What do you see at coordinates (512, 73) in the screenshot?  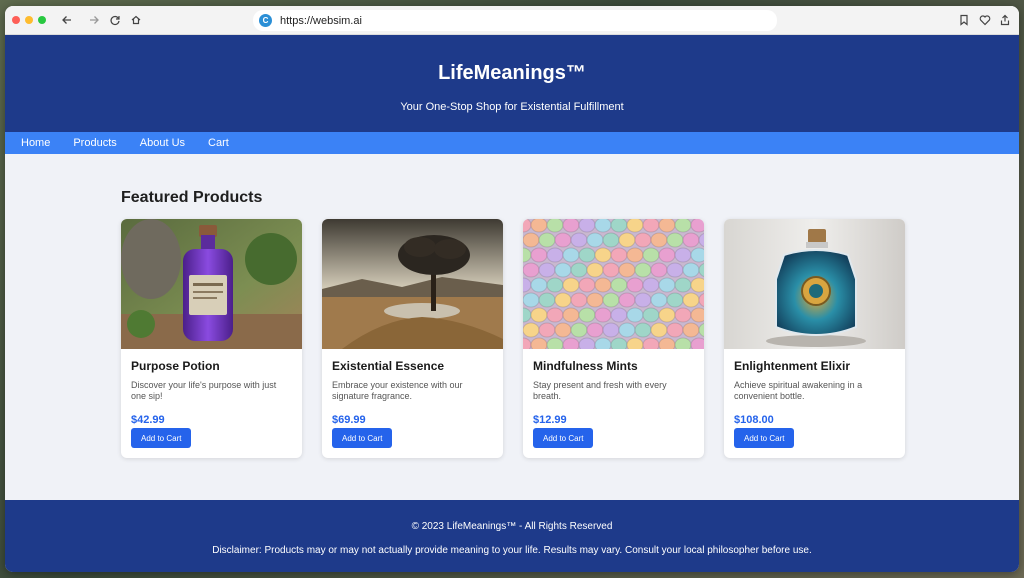 I see `site-title: LifeMeanings™` at bounding box center [512, 73].